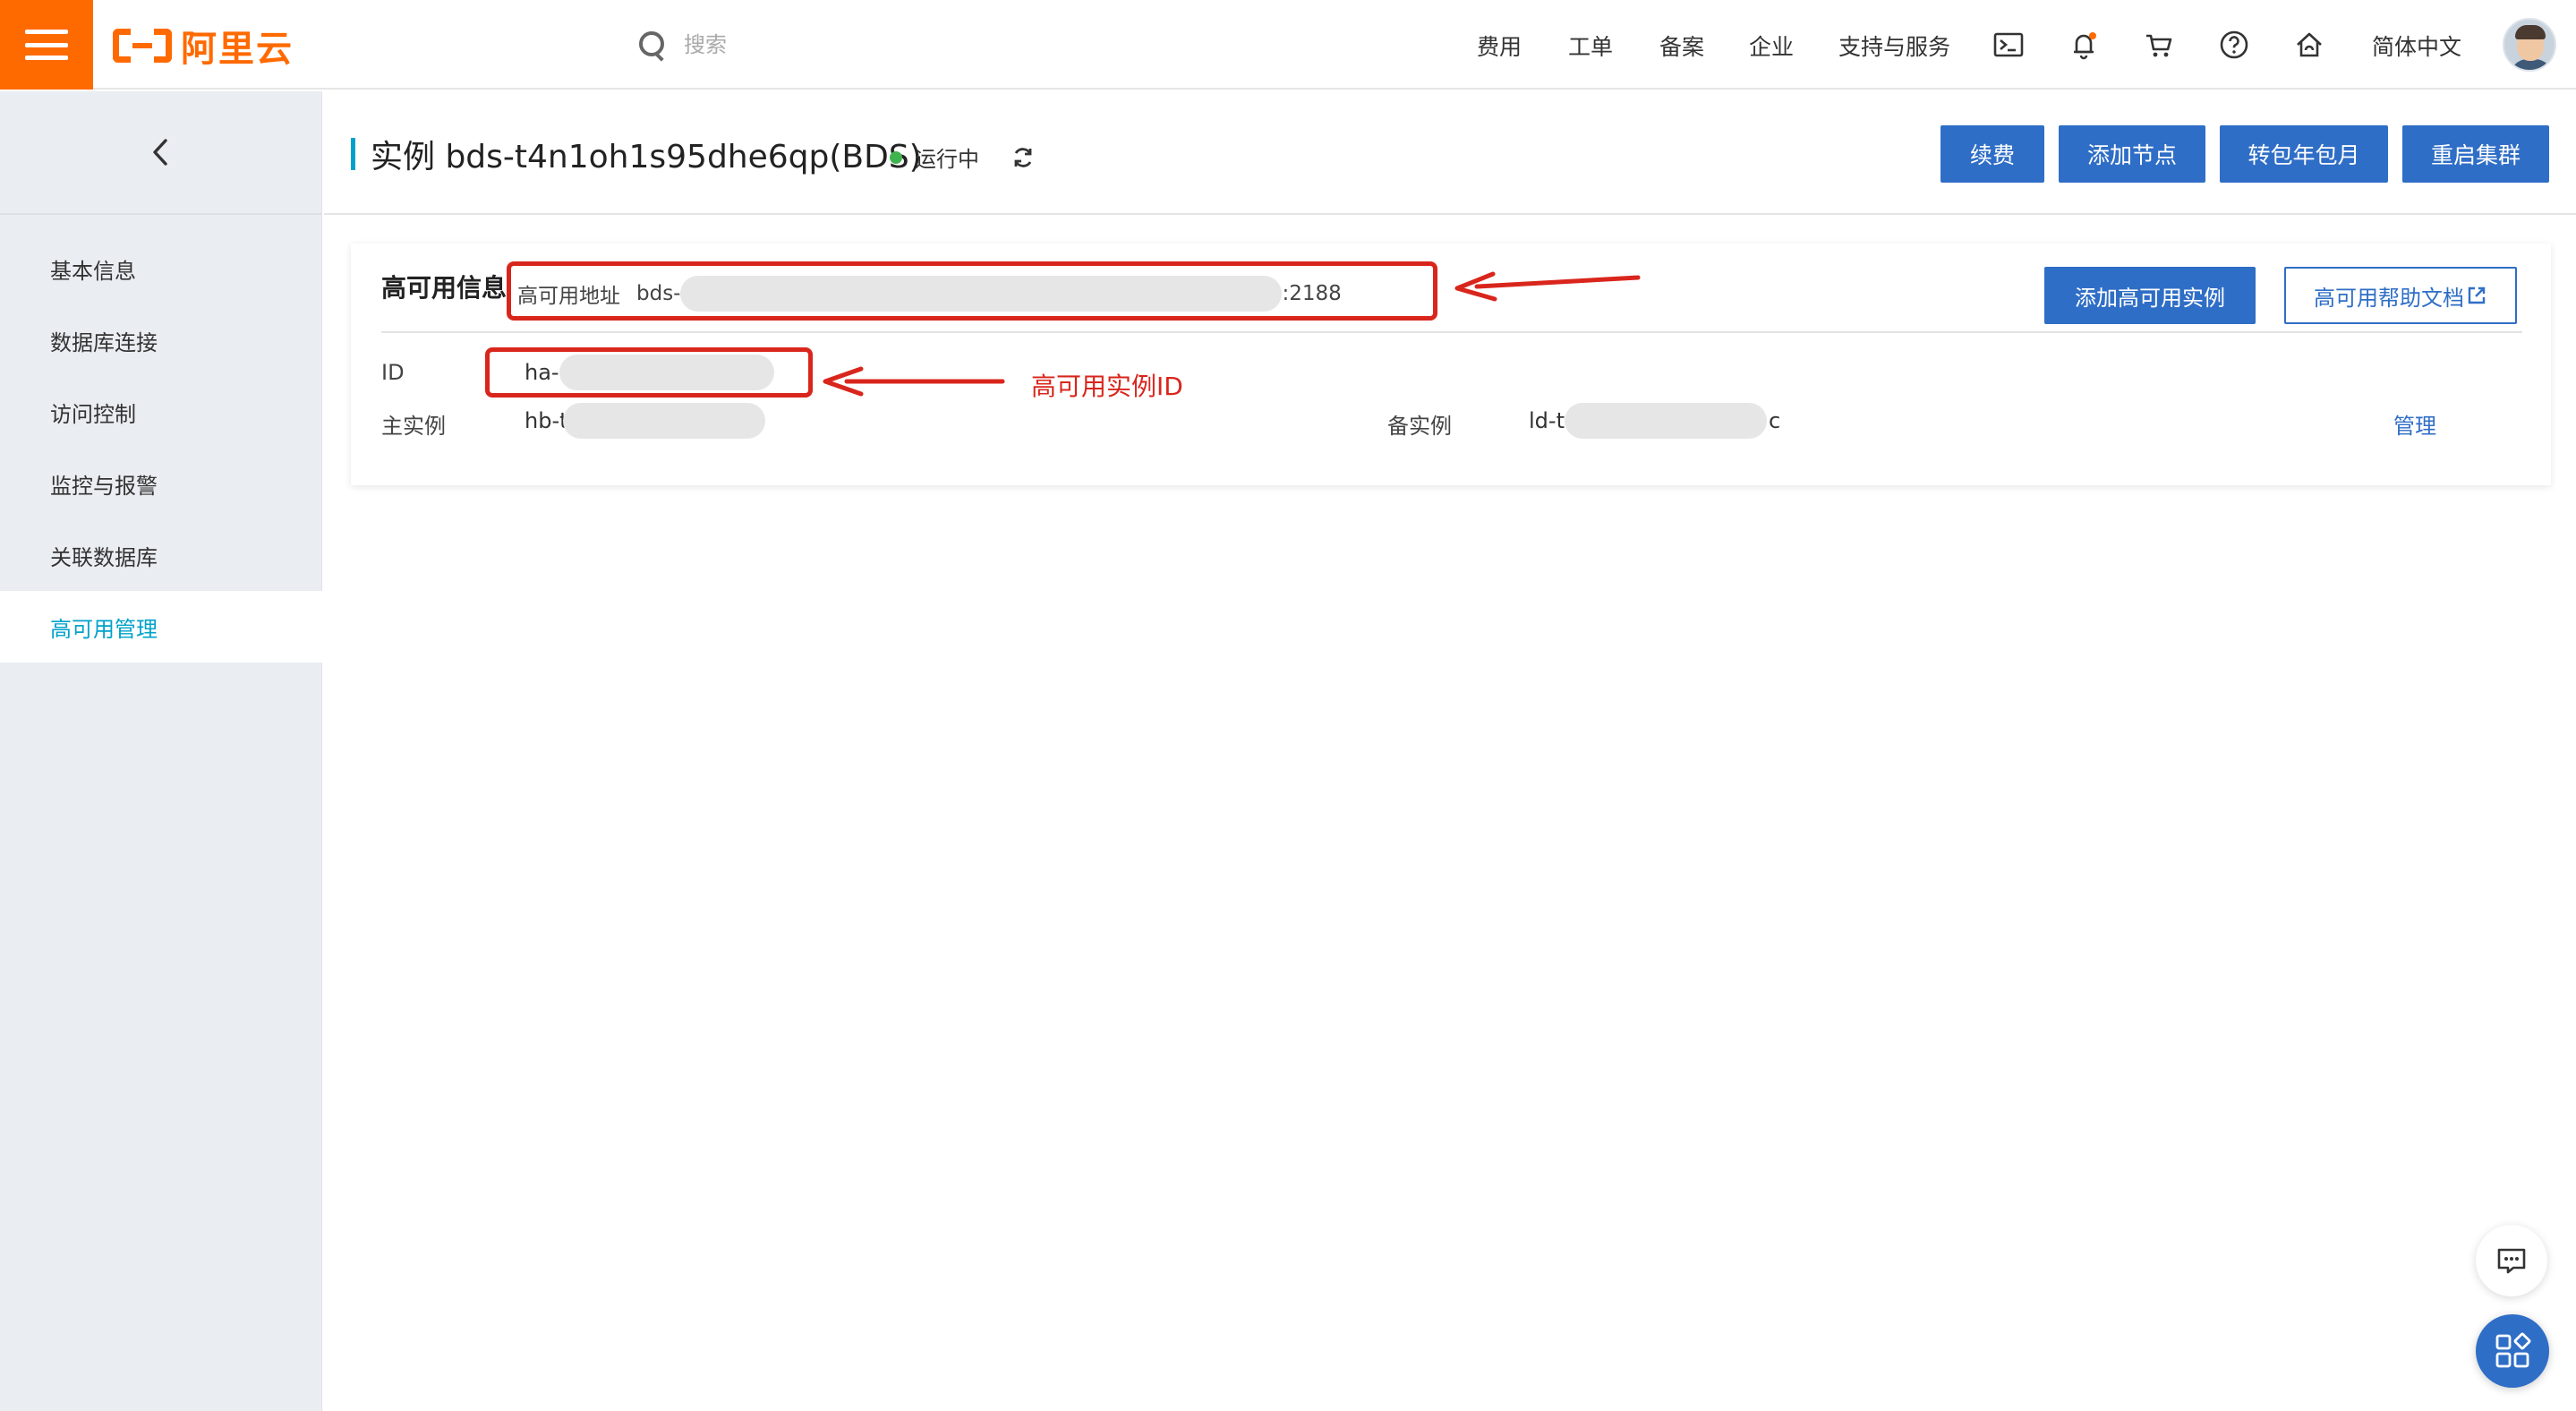  What do you see at coordinates (568, 296) in the screenshot?
I see `ha-address-label: 高可用地址` at bounding box center [568, 296].